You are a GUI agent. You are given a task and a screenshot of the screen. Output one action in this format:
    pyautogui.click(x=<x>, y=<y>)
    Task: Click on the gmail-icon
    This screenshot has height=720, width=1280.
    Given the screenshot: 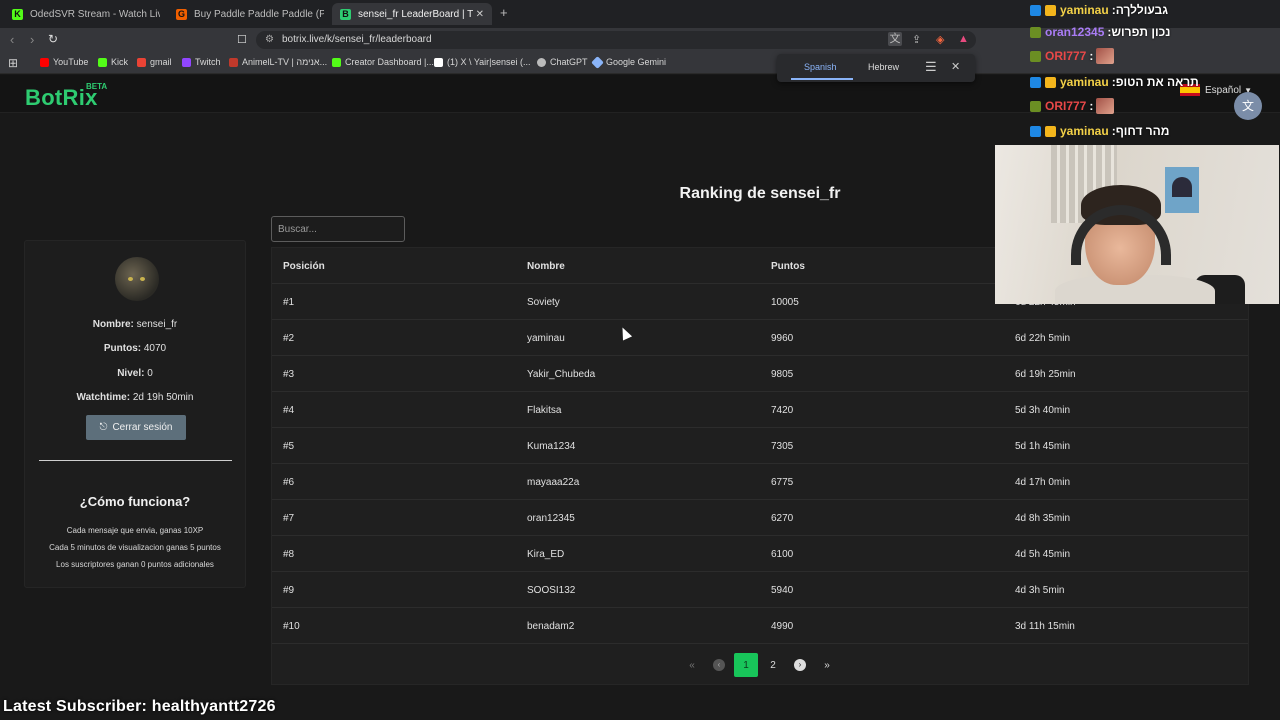 What is the action you would take?
    pyautogui.click(x=141, y=62)
    